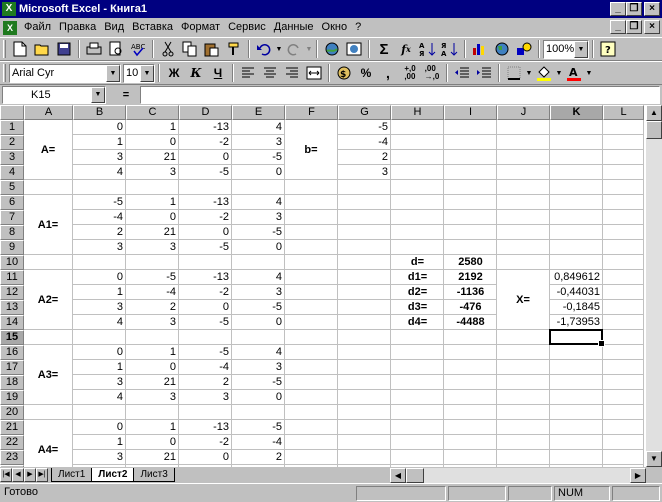  Describe the element at coordinates (364, 157) in the screenshot. I see `vector-cell: 2` at that location.